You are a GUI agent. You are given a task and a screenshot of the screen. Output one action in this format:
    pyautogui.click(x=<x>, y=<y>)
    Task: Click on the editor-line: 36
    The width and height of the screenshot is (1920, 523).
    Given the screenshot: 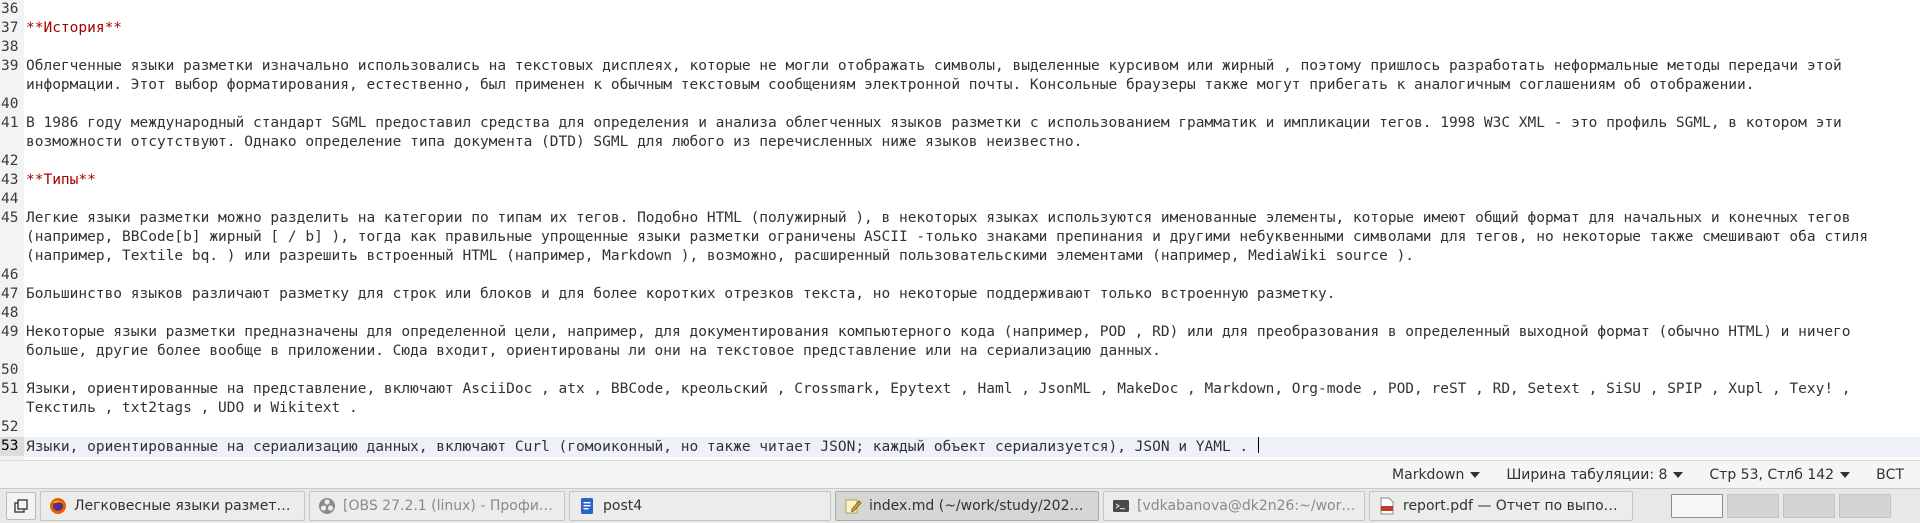 What is the action you would take?
    pyautogui.click(x=960, y=9)
    